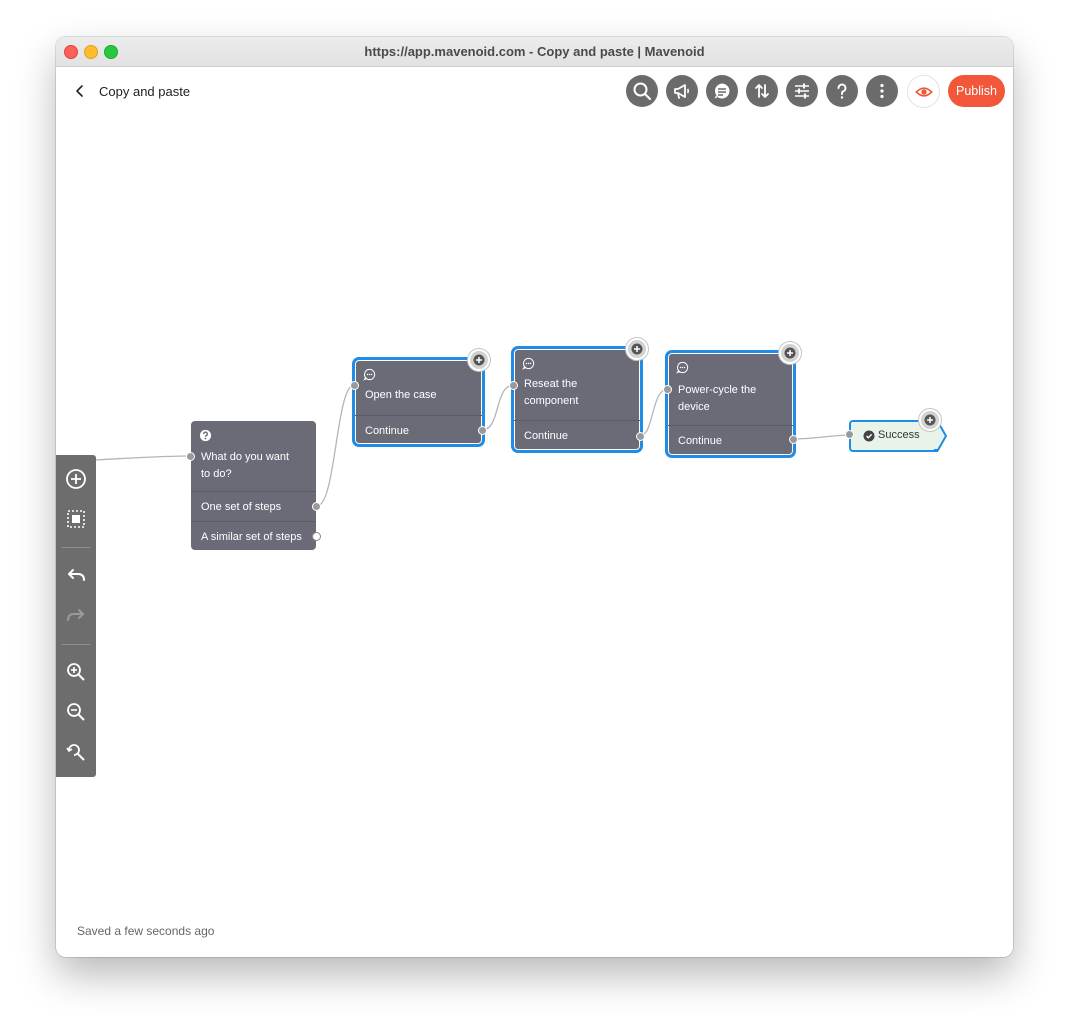  I want to click on search-icon, so click(642, 91).